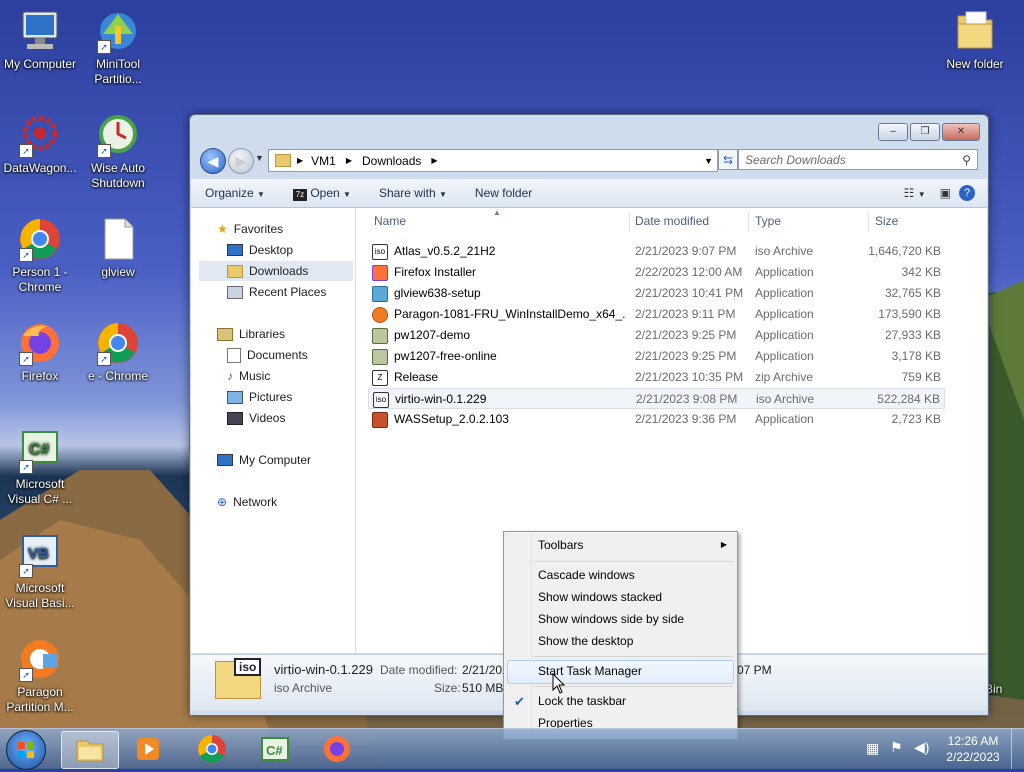 The image size is (1024, 772). What do you see at coordinates (267, 355) in the screenshot?
I see `nav-documents: Documents` at bounding box center [267, 355].